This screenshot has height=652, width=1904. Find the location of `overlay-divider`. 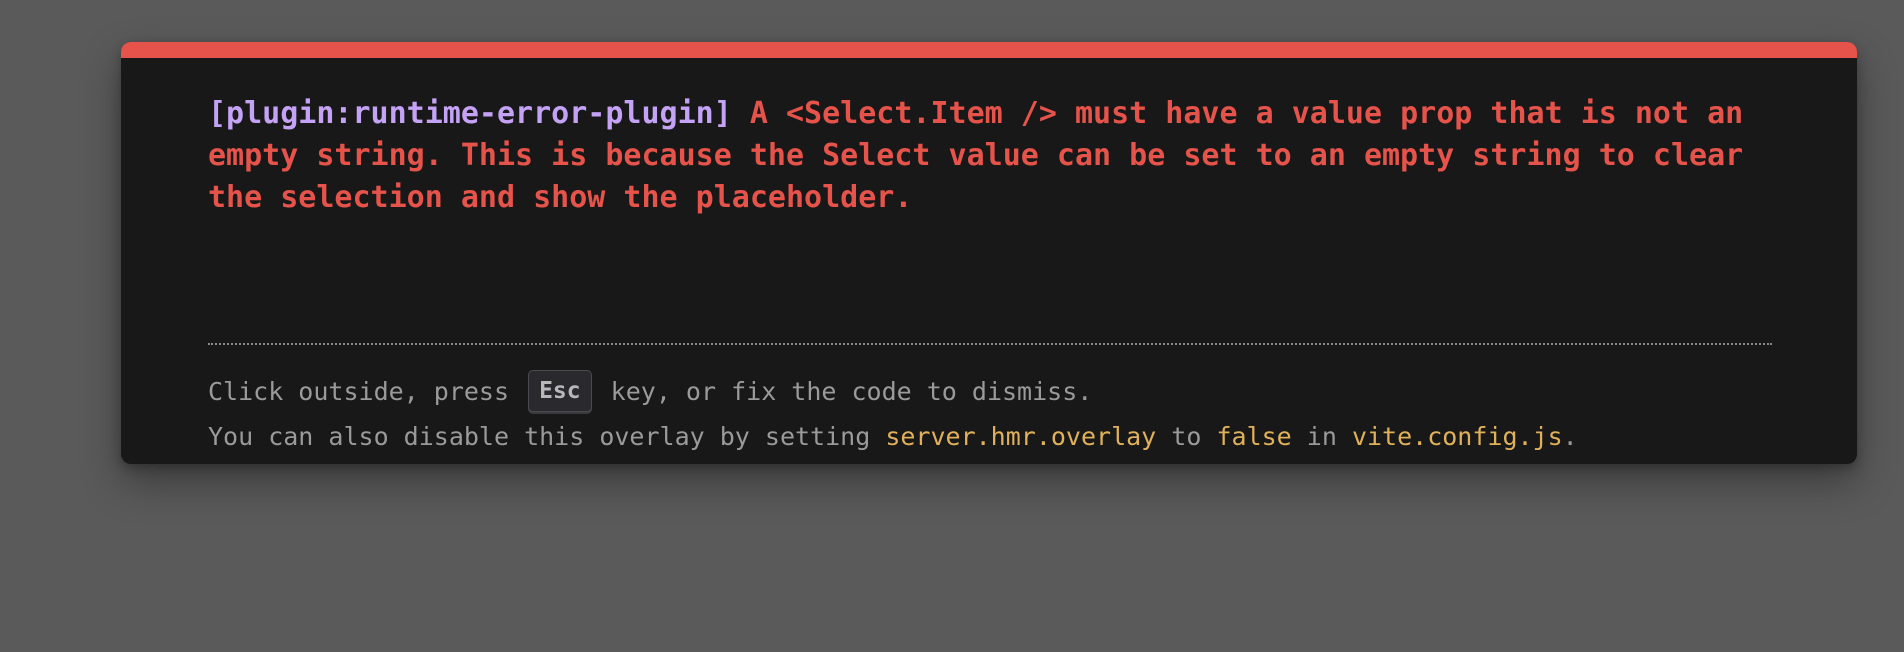

overlay-divider is located at coordinates (990, 344).